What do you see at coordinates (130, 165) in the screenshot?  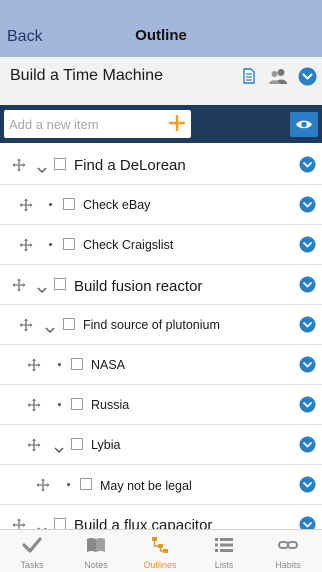 I see `item-label: Find a DeLorean` at bounding box center [130, 165].